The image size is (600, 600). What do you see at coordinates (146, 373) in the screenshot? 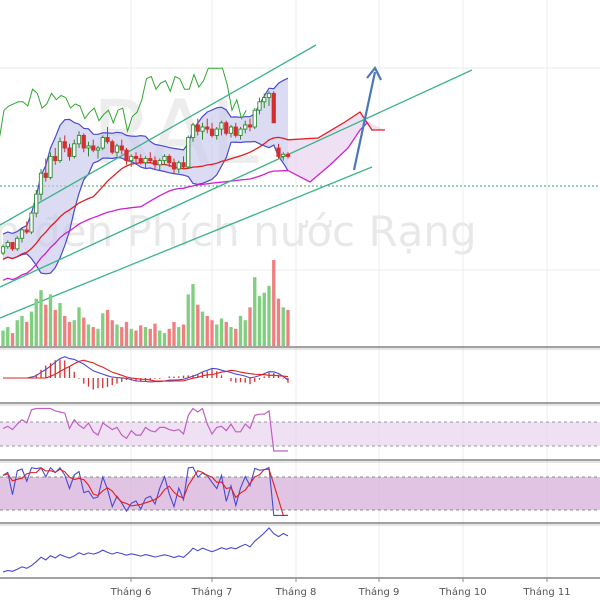
I see `macd-panel` at bounding box center [146, 373].